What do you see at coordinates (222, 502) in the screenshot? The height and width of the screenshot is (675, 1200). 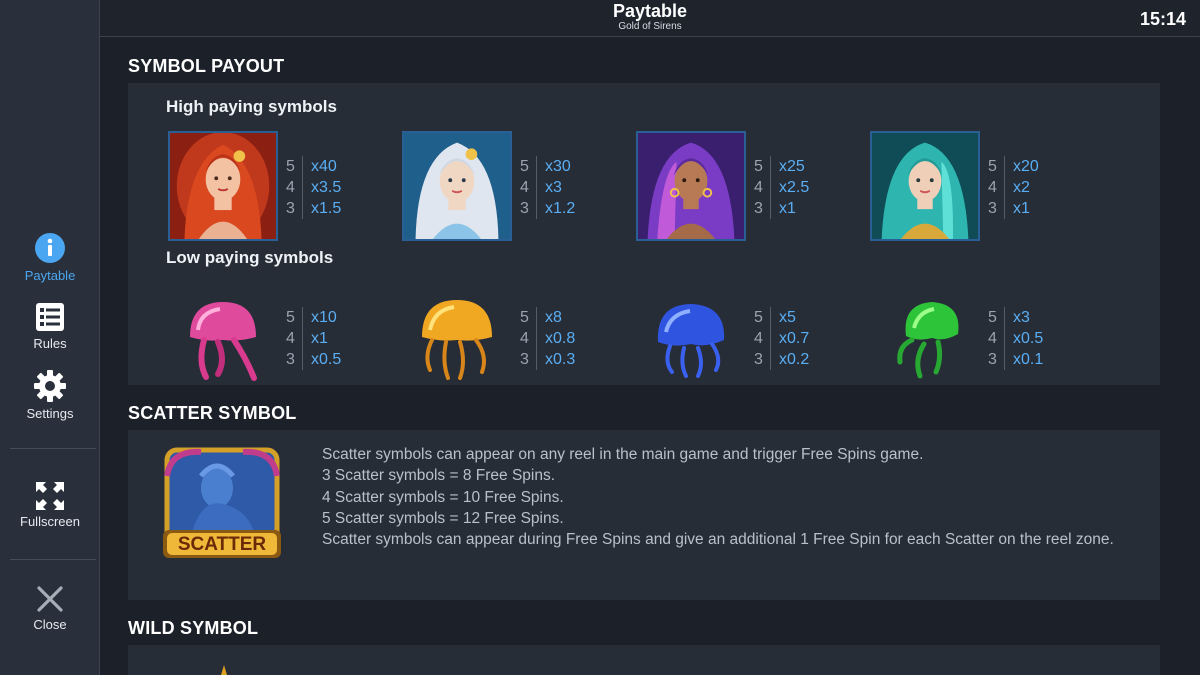 I see `scatter-icon: SCATTER` at bounding box center [222, 502].